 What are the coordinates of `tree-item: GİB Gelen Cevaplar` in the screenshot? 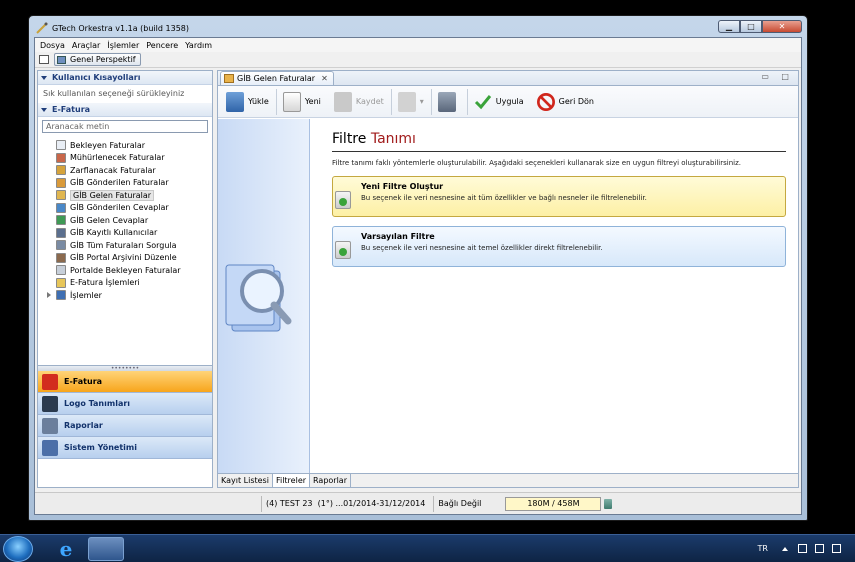 It's located at (125, 220).